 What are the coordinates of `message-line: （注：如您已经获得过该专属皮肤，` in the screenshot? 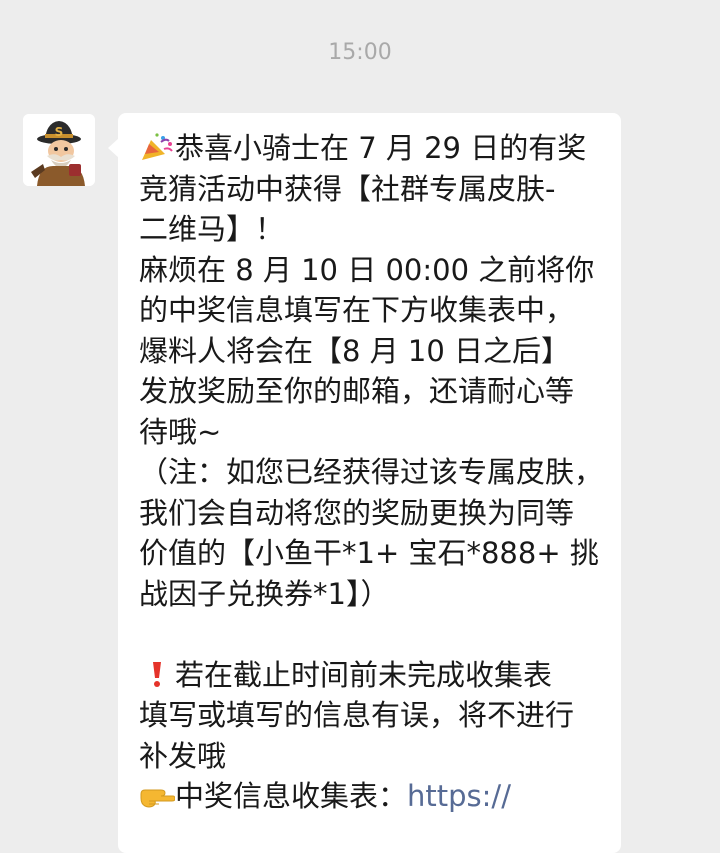 It's located at (371, 472).